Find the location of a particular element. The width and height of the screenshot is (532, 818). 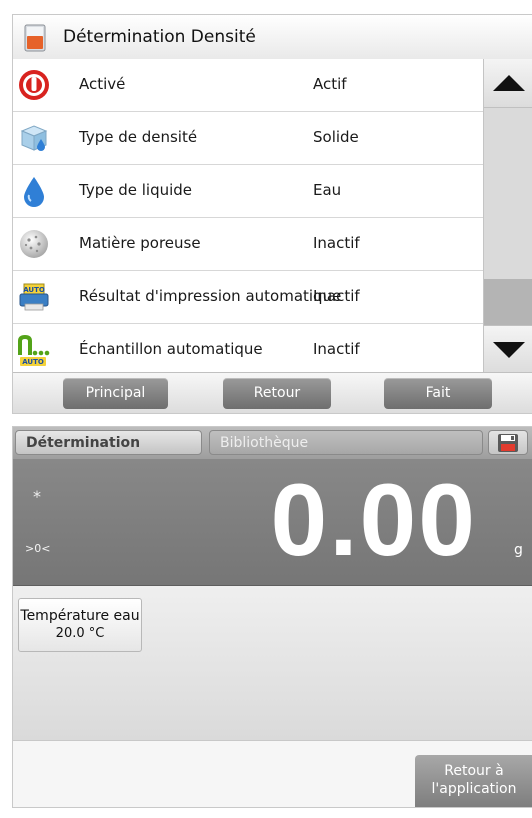

settings-scrollbar is located at coordinates (507, 216).